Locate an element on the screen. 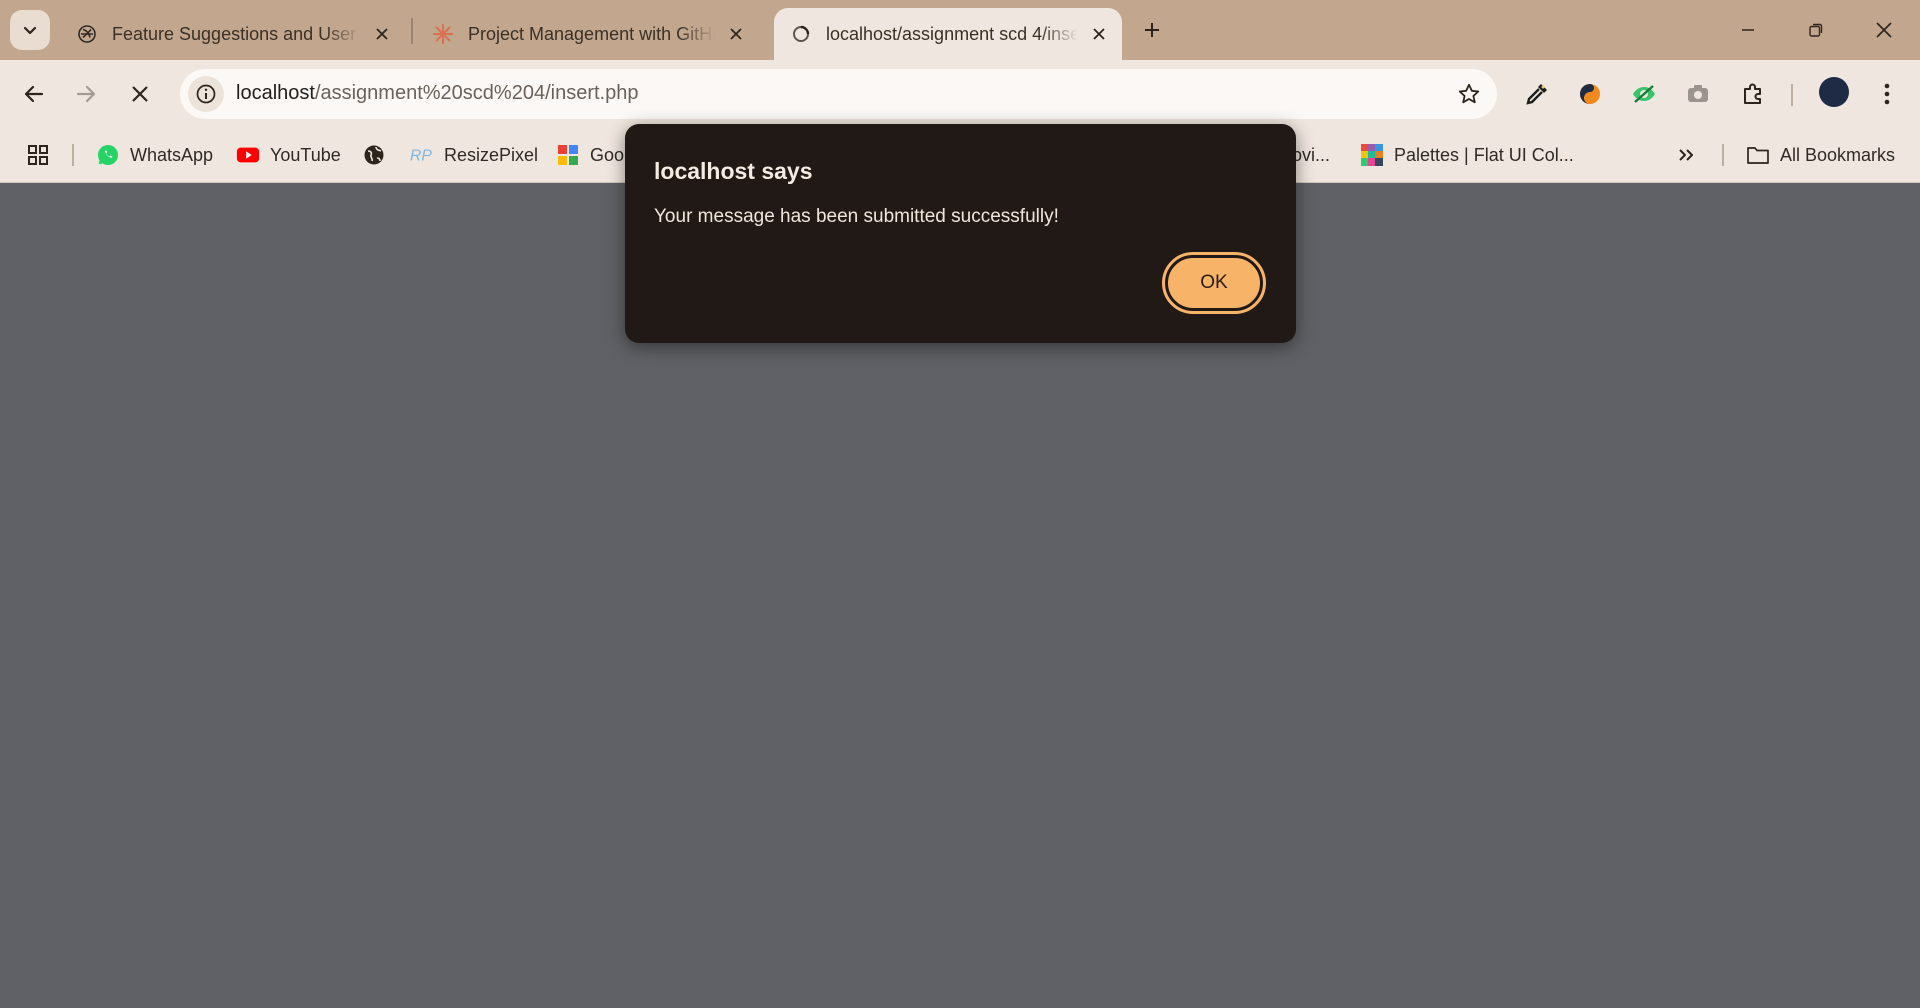  youtube-icon is located at coordinates (248, 155).